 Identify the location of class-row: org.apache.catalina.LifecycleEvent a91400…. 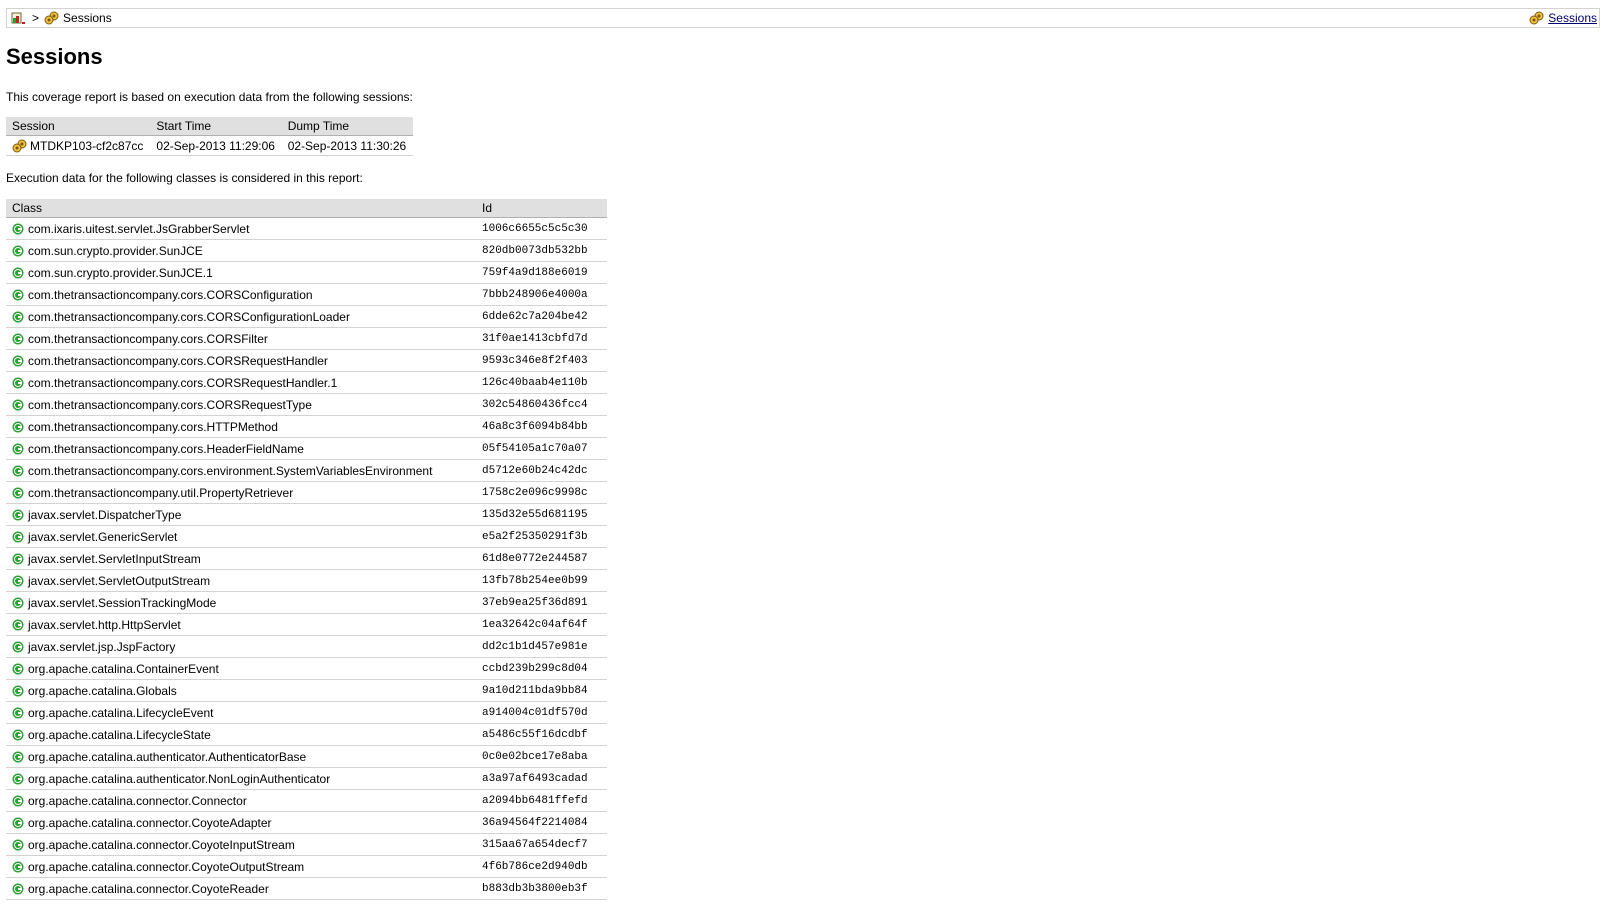
(306, 712).